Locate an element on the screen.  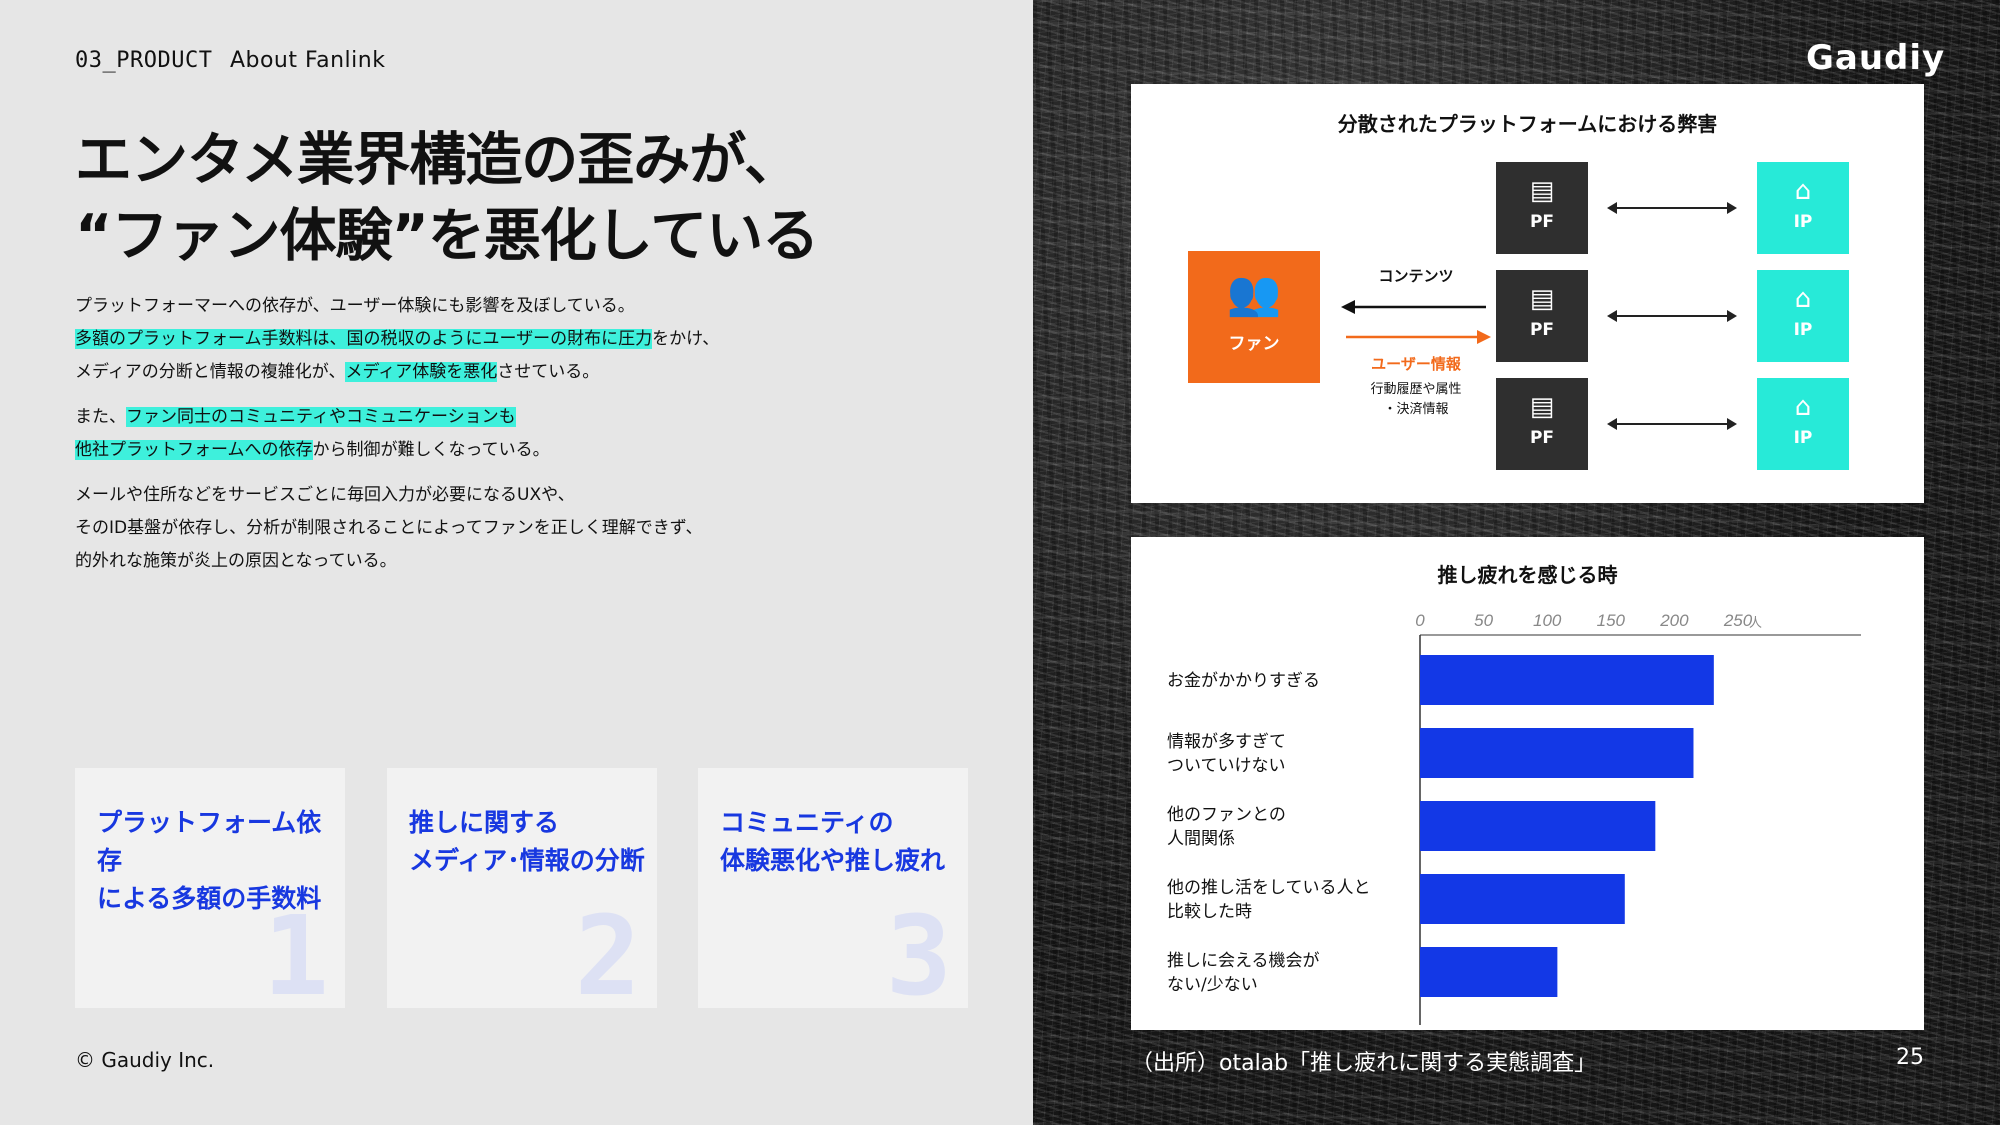
category-label: 他のファンとの is located at coordinates (1226, 815).